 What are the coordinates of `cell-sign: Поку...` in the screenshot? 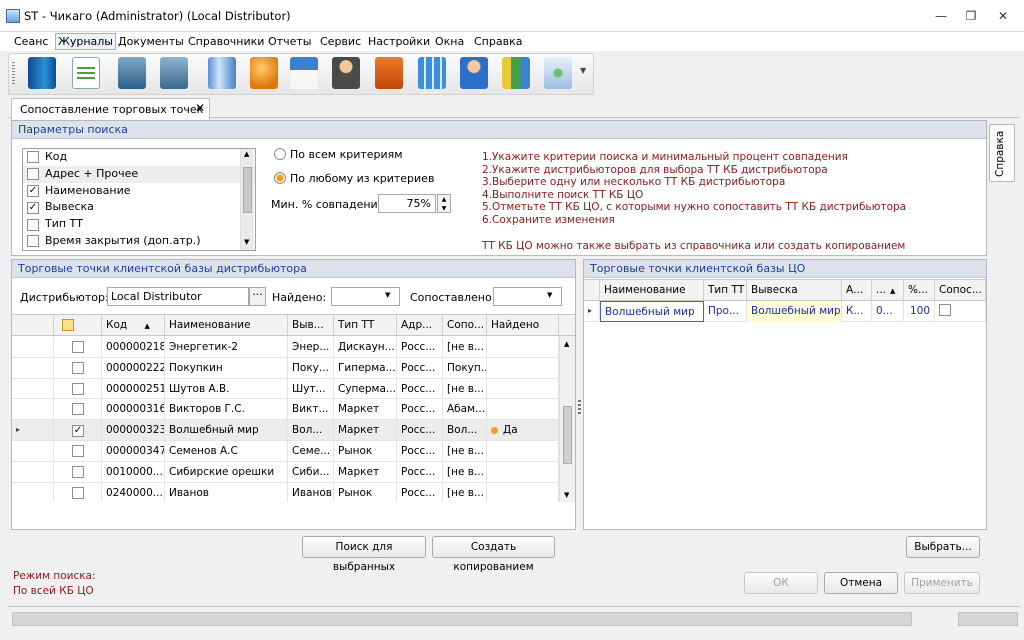 It's located at (311, 368).